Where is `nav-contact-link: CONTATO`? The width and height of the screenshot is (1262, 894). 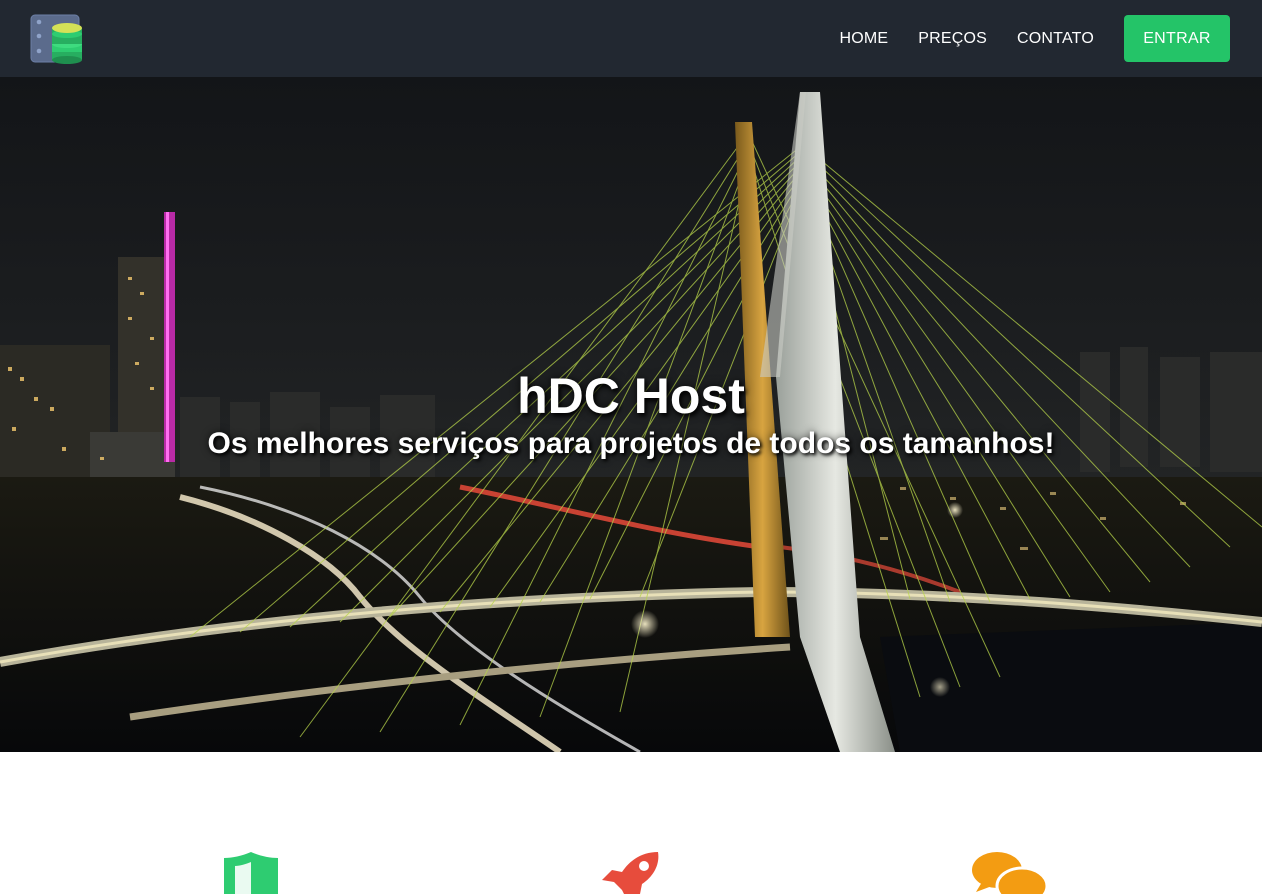 nav-contact-link: CONTATO is located at coordinates (1055, 39).